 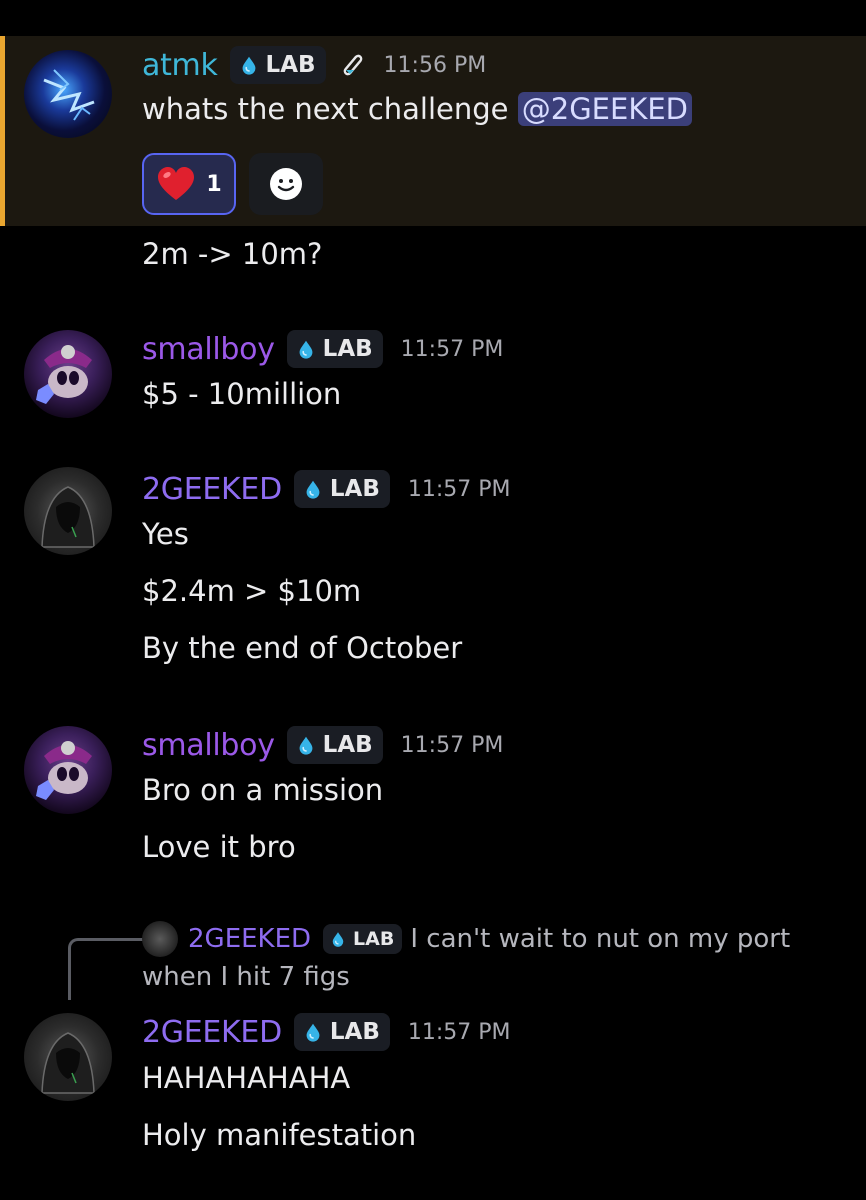 I want to click on timestamp: 11:56 PM, so click(x=435, y=65).